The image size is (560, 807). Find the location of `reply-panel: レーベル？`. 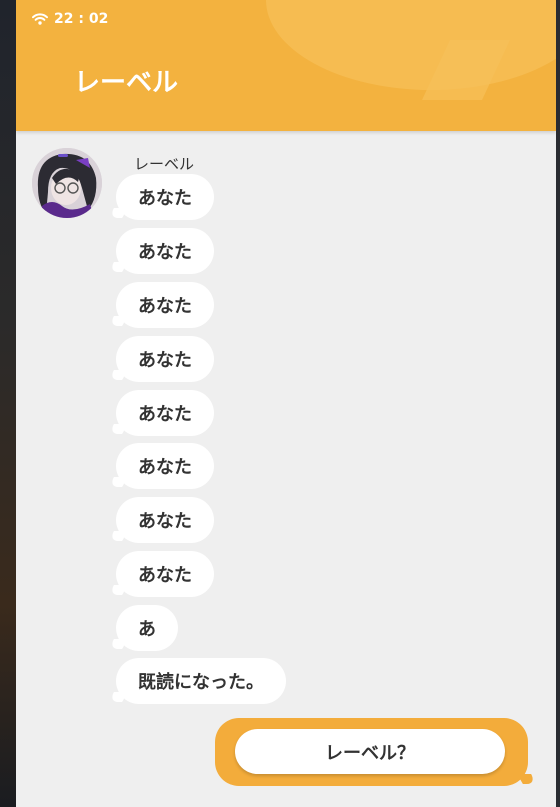

reply-panel: レーベル？ is located at coordinates (371, 752).